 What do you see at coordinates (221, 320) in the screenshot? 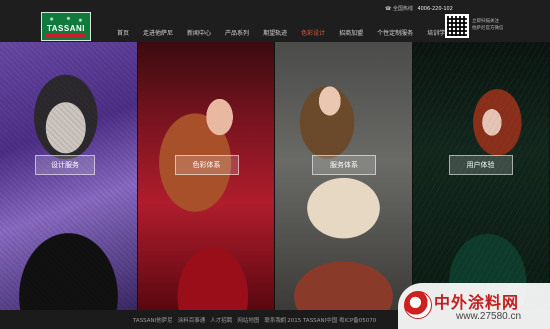
I see `footer-link-careers: 人才招聘` at bounding box center [221, 320].